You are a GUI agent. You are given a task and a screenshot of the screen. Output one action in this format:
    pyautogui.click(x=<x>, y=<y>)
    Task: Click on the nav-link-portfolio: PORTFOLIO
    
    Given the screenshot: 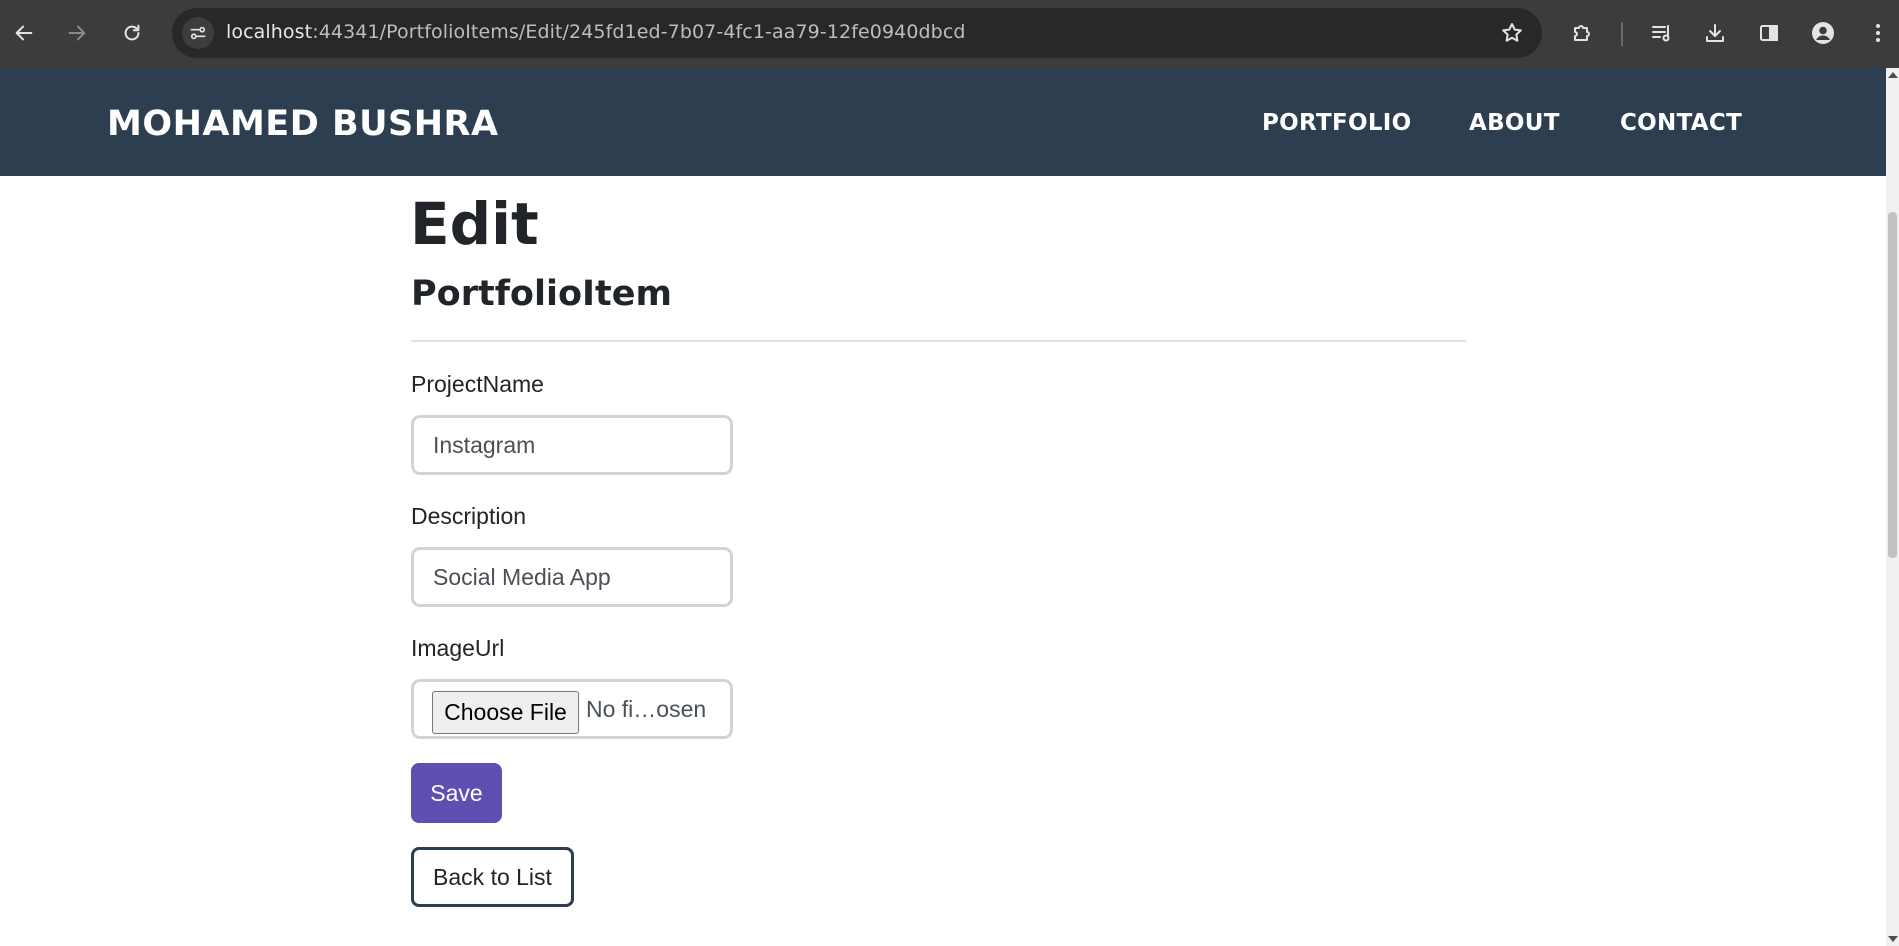 What is the action you would take?
    pyautogui.click(x=1337, y=123)
    